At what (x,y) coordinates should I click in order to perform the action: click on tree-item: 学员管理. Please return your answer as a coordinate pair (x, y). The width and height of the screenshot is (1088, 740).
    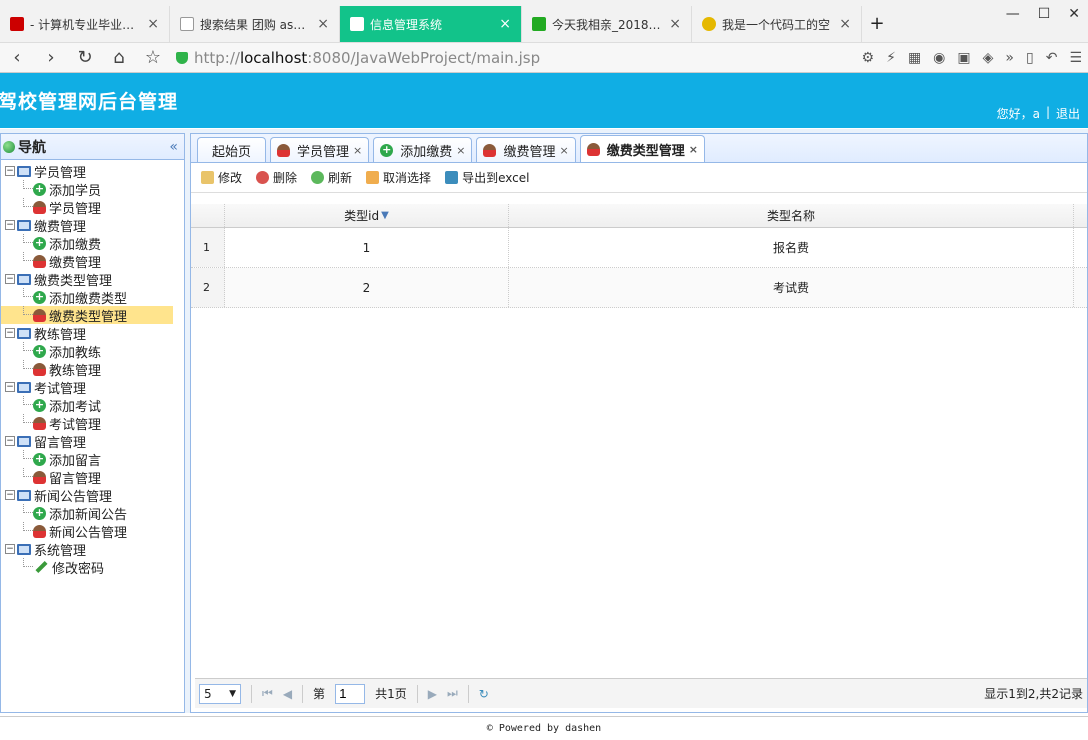
    Looking at the image, I should click on (92, 207).